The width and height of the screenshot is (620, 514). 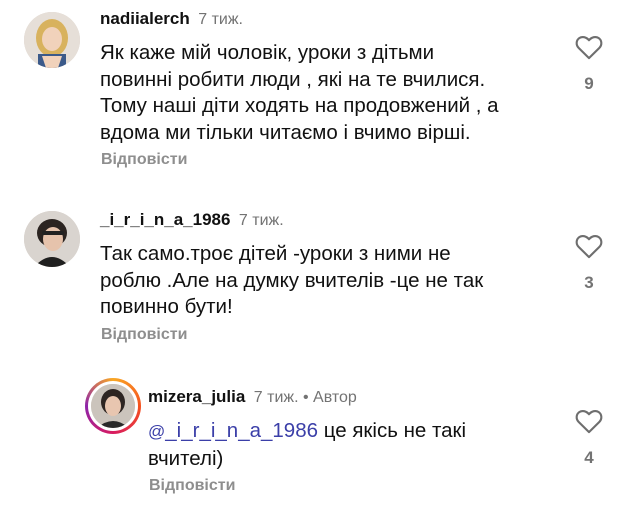 I want to click on like-count: 9, so click(x=589, y=83).